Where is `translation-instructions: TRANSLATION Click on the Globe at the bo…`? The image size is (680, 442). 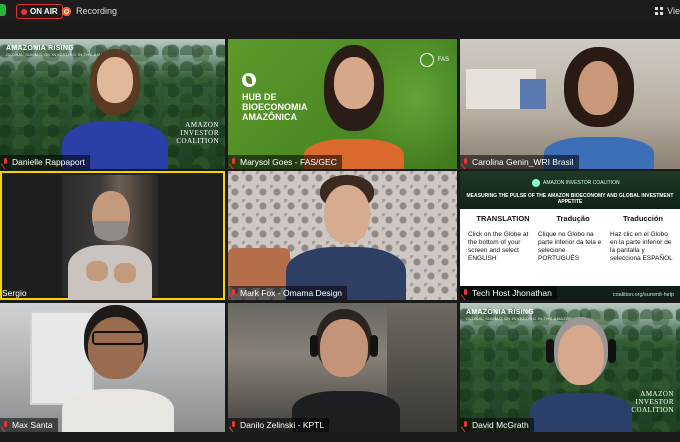
translation-instructions: TRANSLATION Click on the Globe at the bo… is located at coordinates (570, 247).